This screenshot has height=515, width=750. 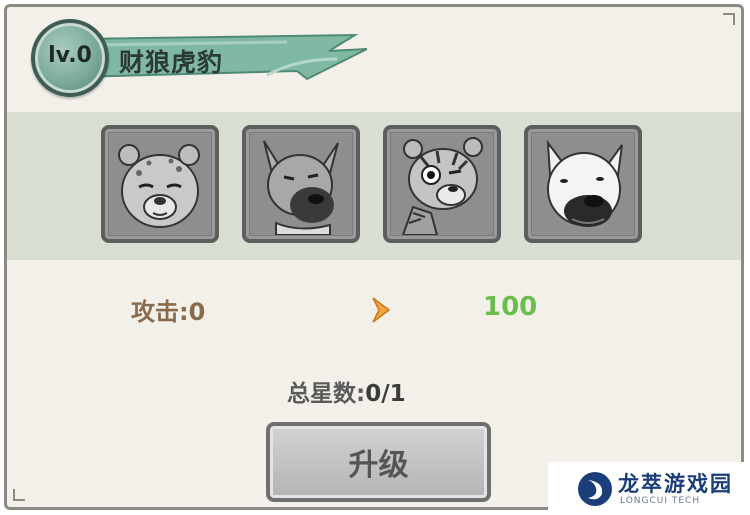 I want to click on portrait-wolf, so click(x=301, y=184).